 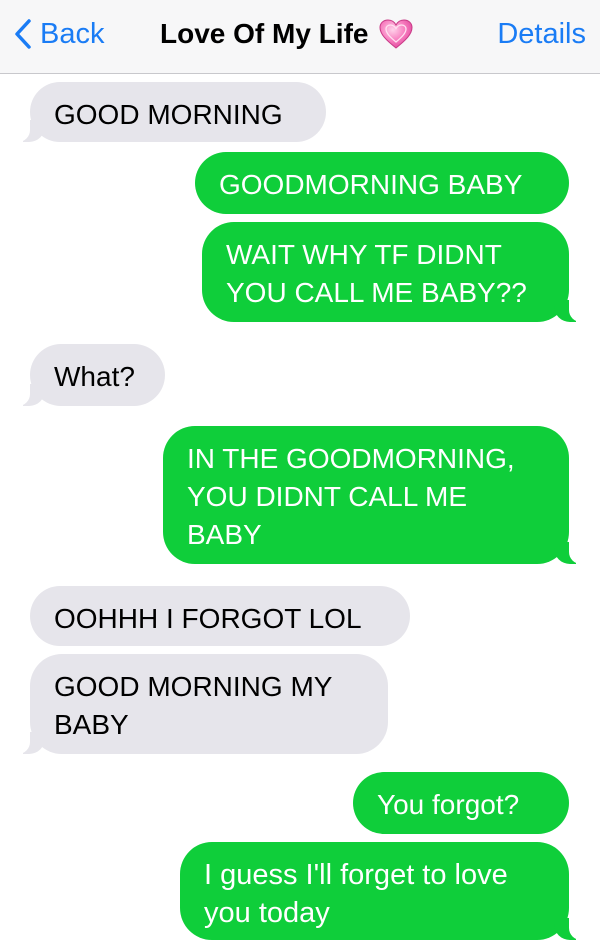 I want to click on conversation-title: Love Of My Life, so click(x=287, y=34).